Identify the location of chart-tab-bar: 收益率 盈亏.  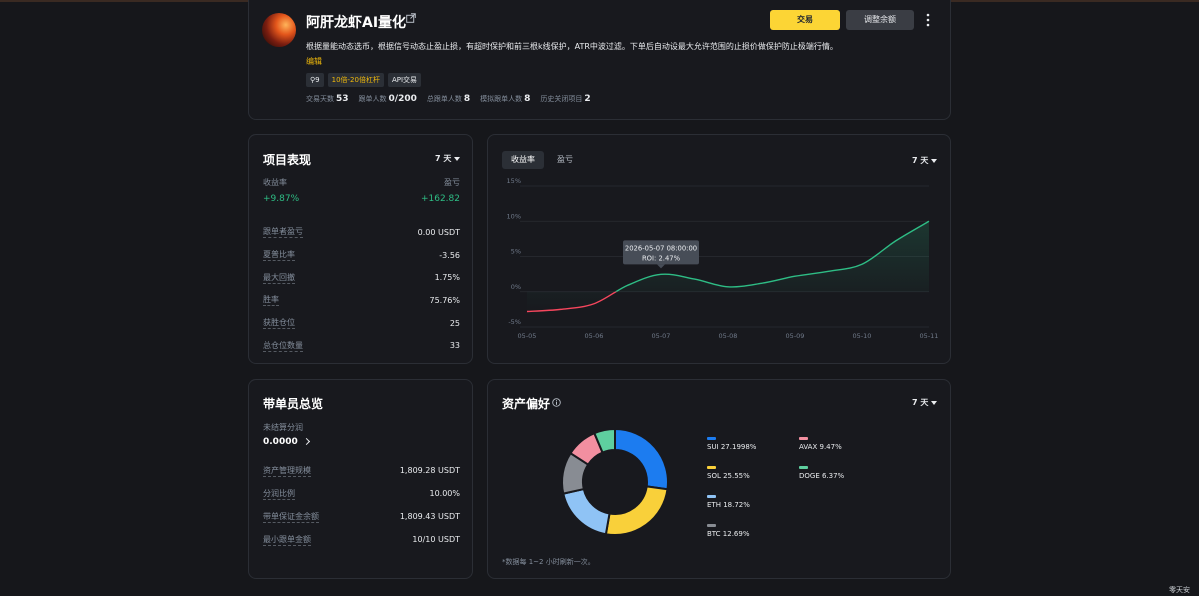
(542, 160).